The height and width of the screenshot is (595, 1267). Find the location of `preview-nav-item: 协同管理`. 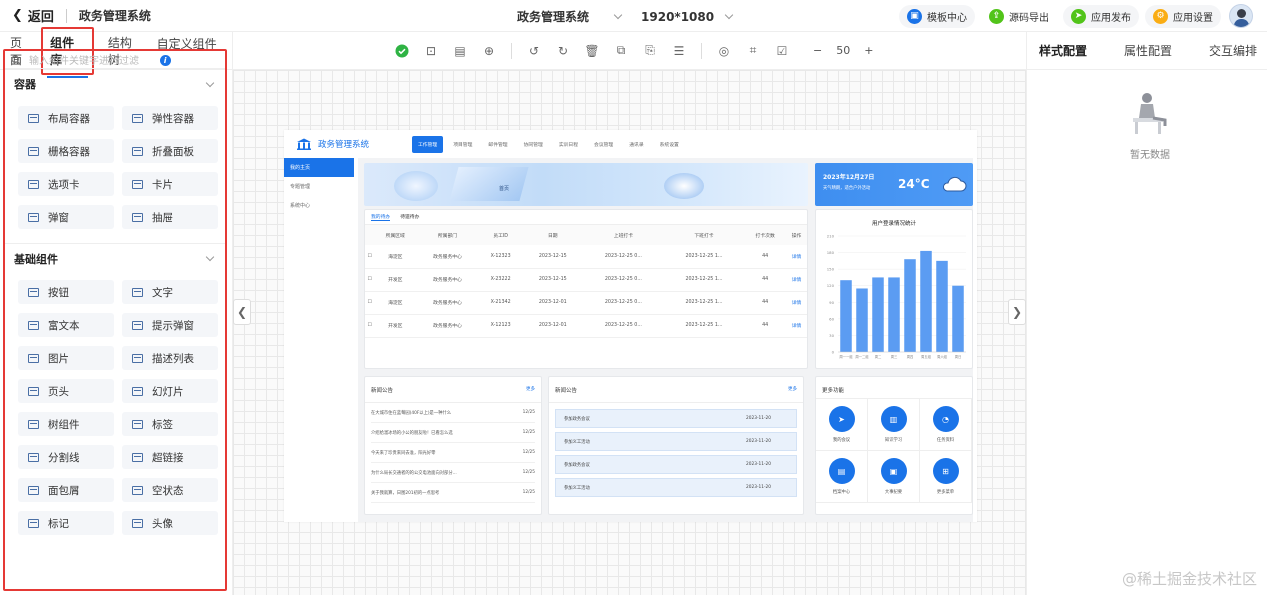

preview-nav-item: 协同管理 is located at coordinates (533, 144).